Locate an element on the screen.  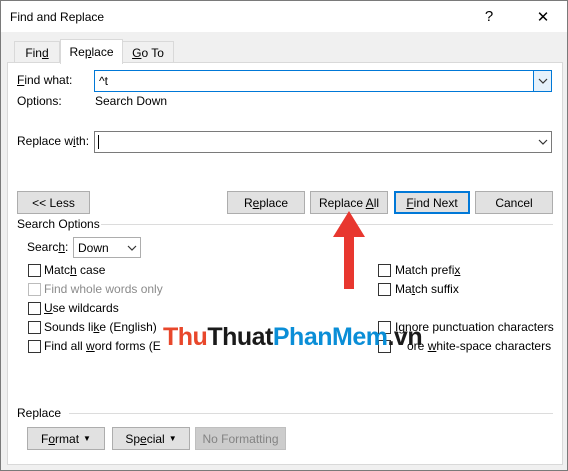
find-next-button: Find Next is located at coordinates (432, 202).